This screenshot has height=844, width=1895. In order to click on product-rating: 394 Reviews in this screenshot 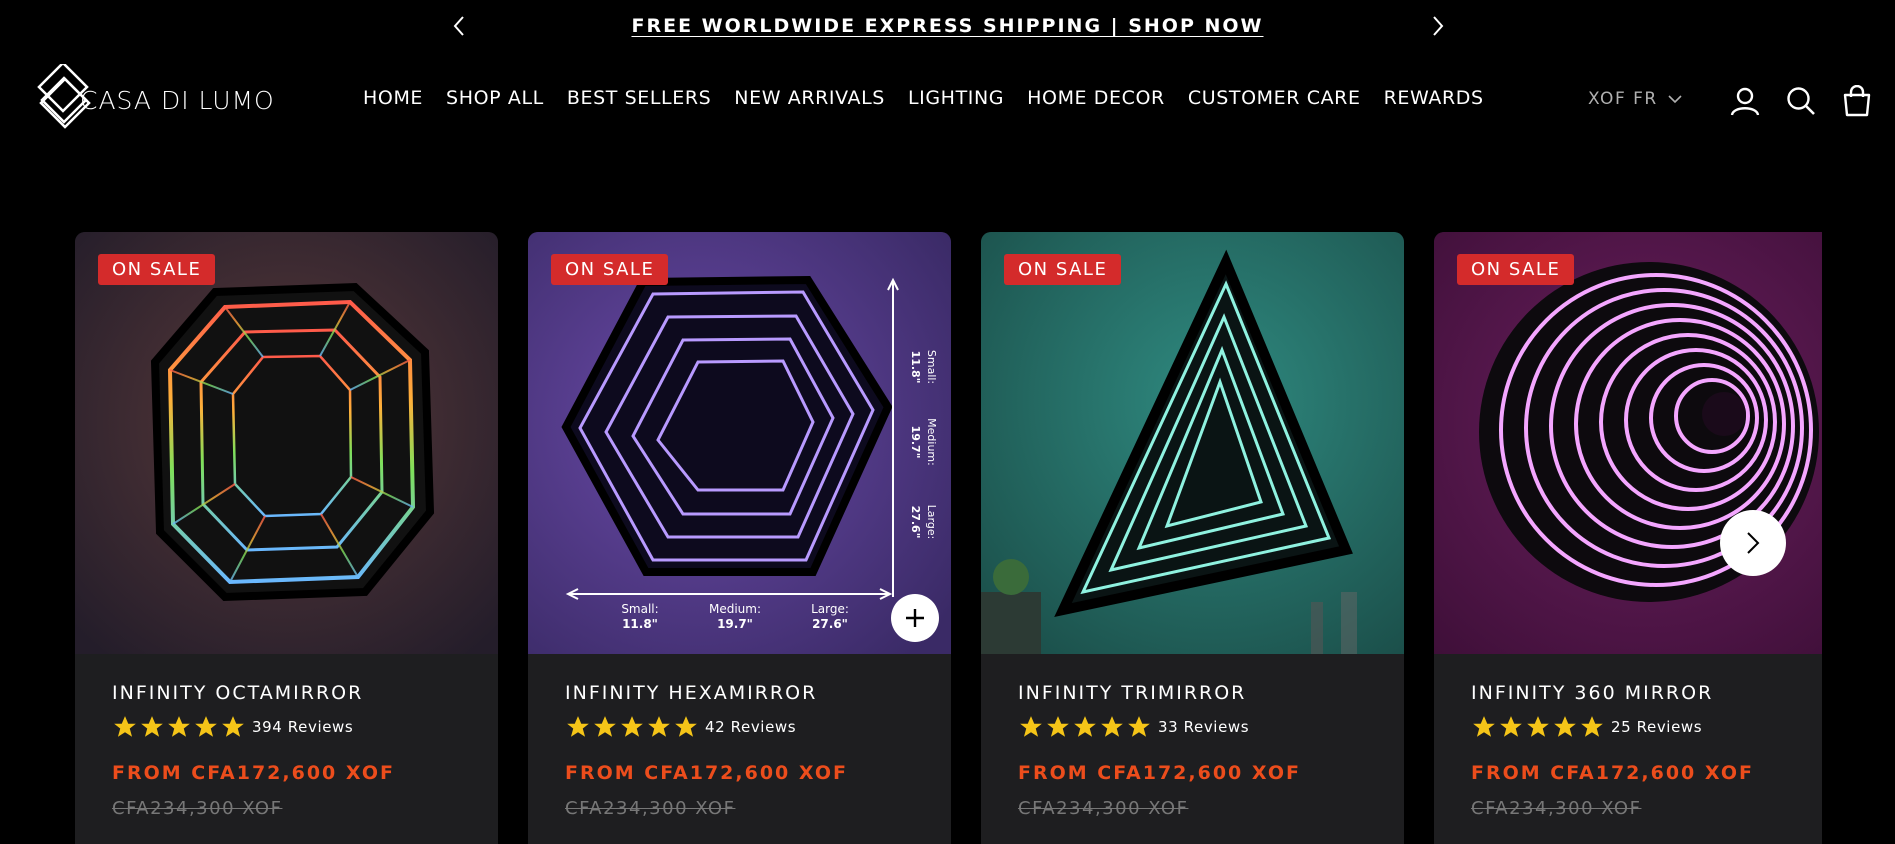, I will do `click(286, 727)`.